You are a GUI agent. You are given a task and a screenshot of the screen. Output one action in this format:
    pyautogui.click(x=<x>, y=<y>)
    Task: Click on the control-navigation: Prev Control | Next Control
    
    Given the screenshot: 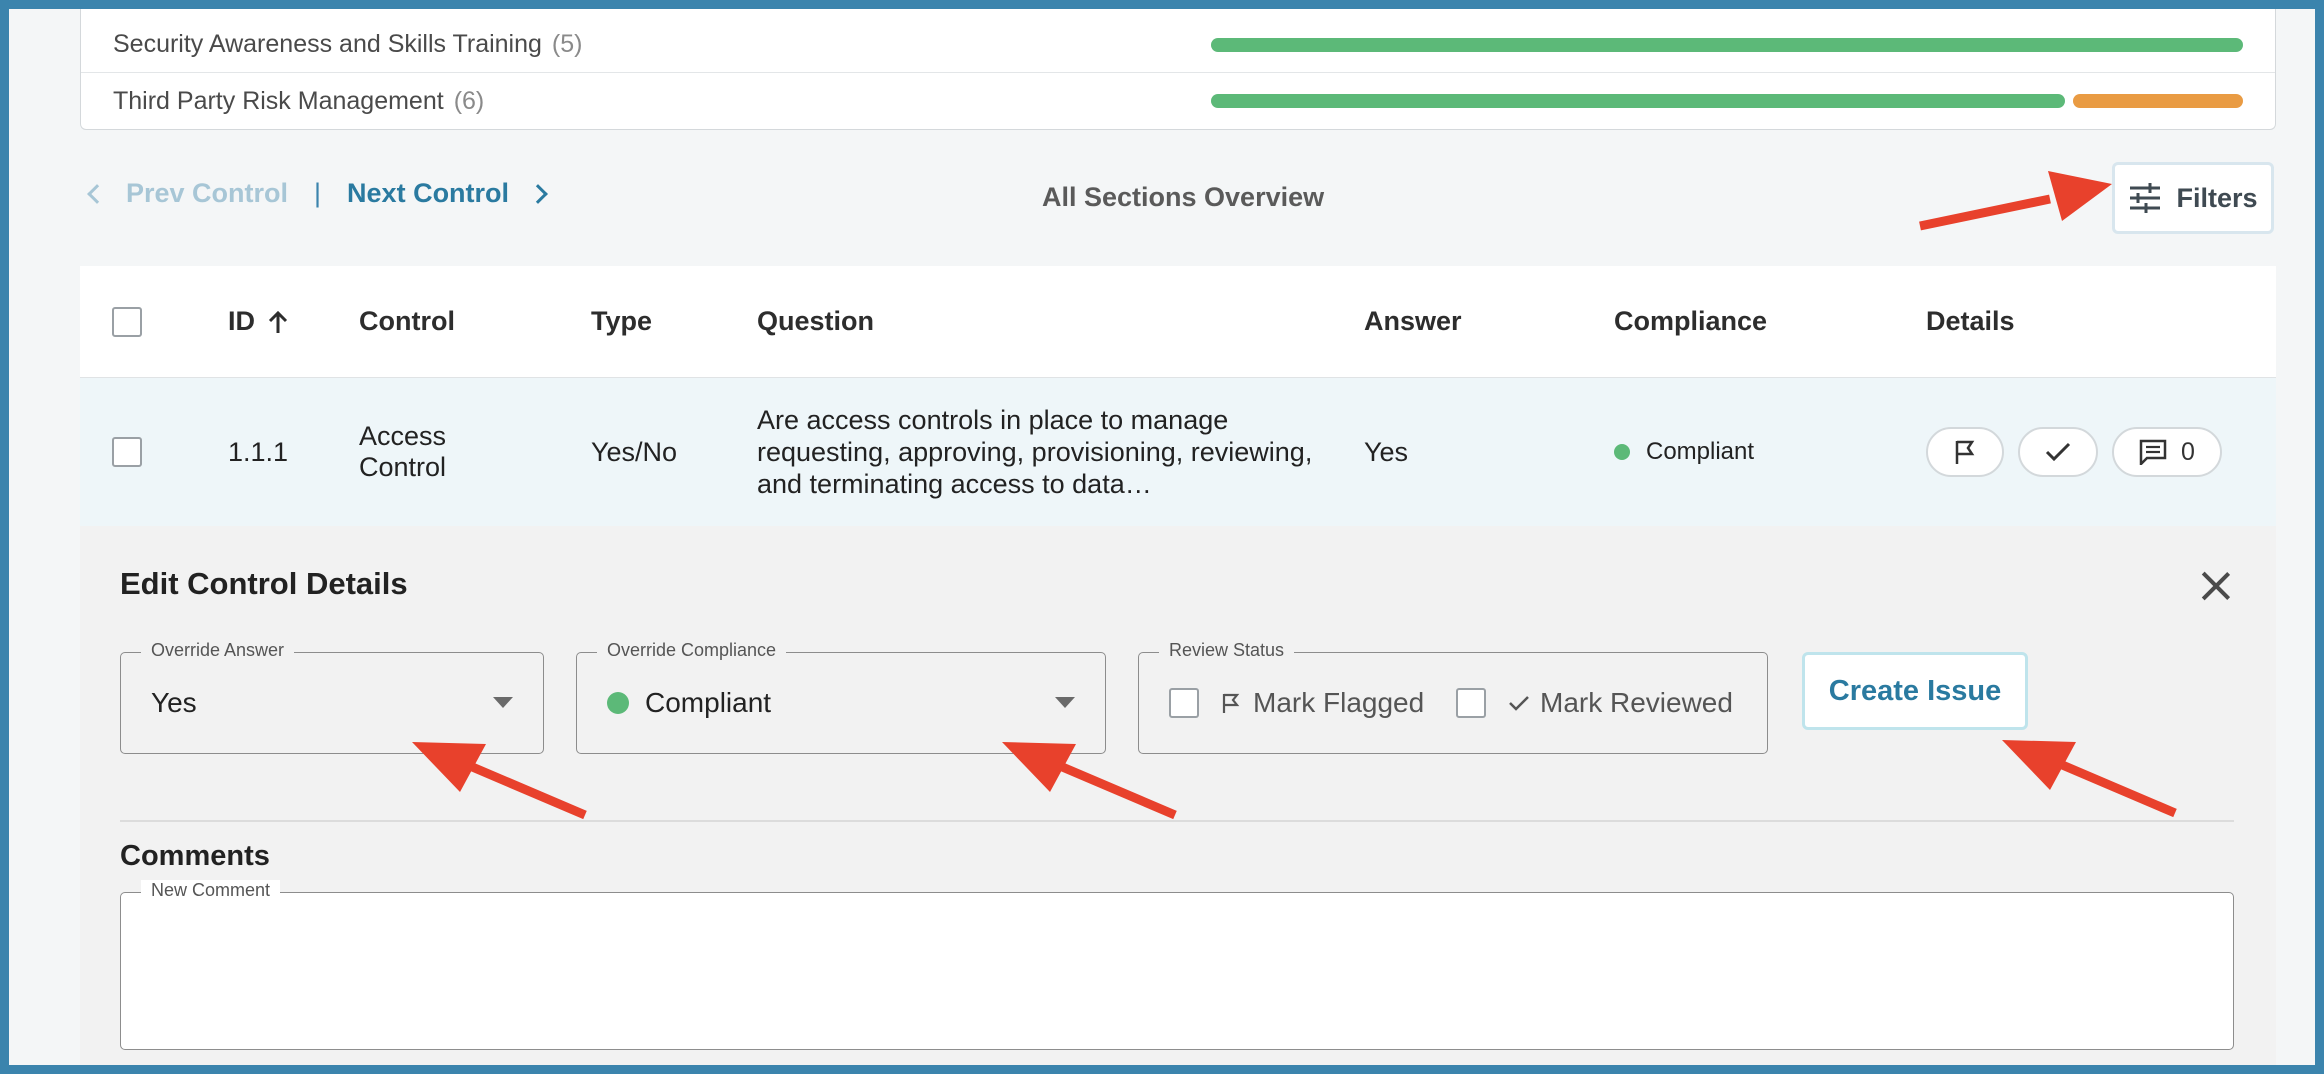 What is the action you would take?
    pyautogui.click(x=317, y=193)
    